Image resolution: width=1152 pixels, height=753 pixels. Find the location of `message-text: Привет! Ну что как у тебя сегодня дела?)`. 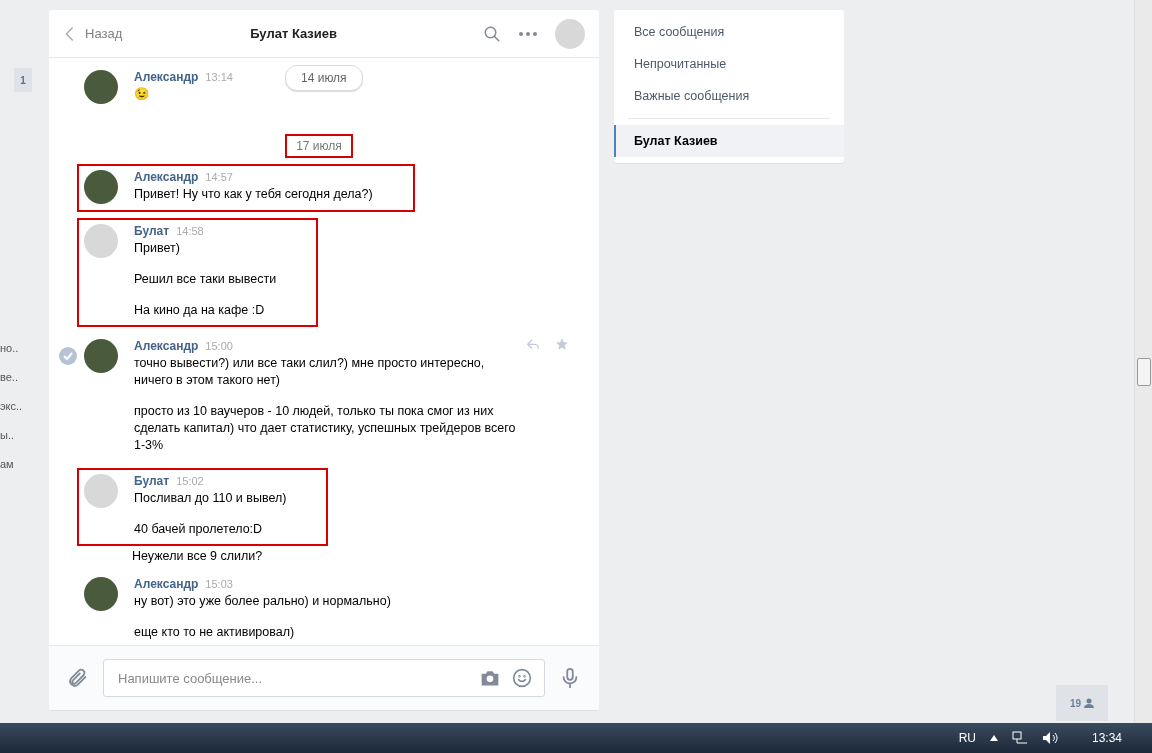

message-text: Привет! Ну что как у тебя сегодня дела?) is located at coordinates (253, 194).